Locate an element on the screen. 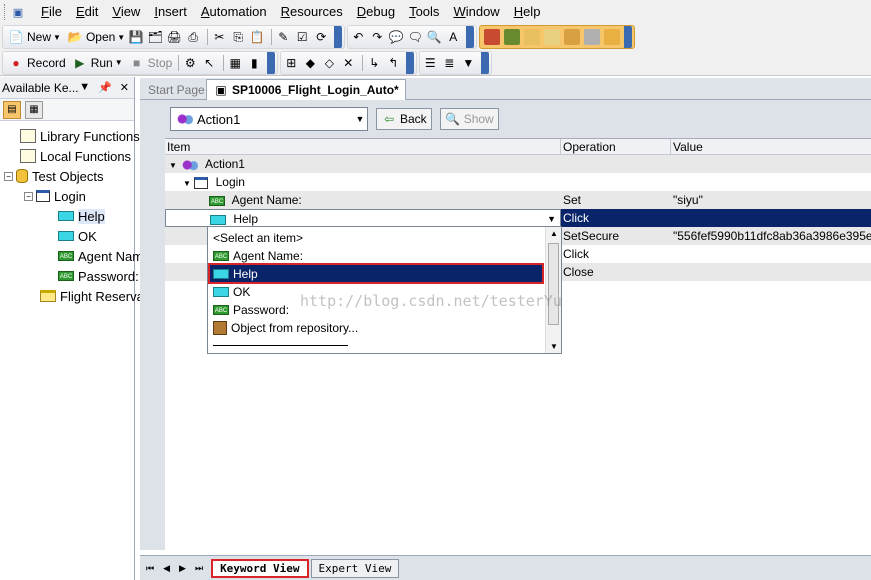  object-repository-icon is located at coordinates (492, 37).